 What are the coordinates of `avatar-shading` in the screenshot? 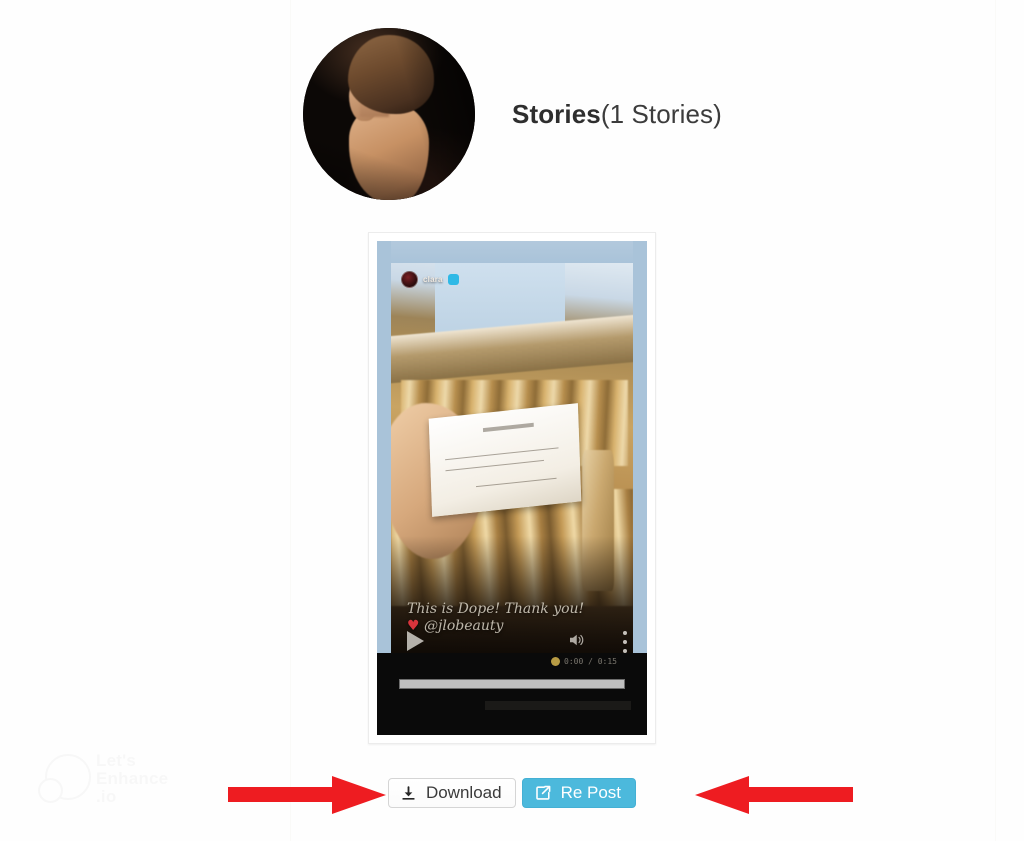 It's located at (389, 114).